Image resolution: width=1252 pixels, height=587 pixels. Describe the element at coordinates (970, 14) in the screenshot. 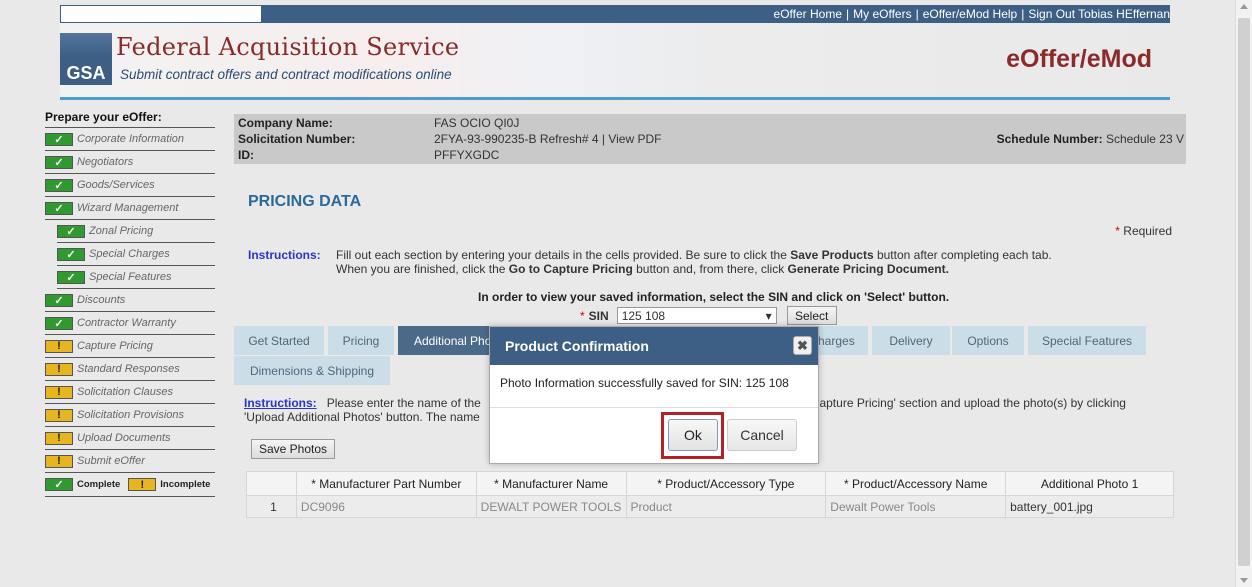

I see `nav-help: eOffer/eMod Help` at that location.